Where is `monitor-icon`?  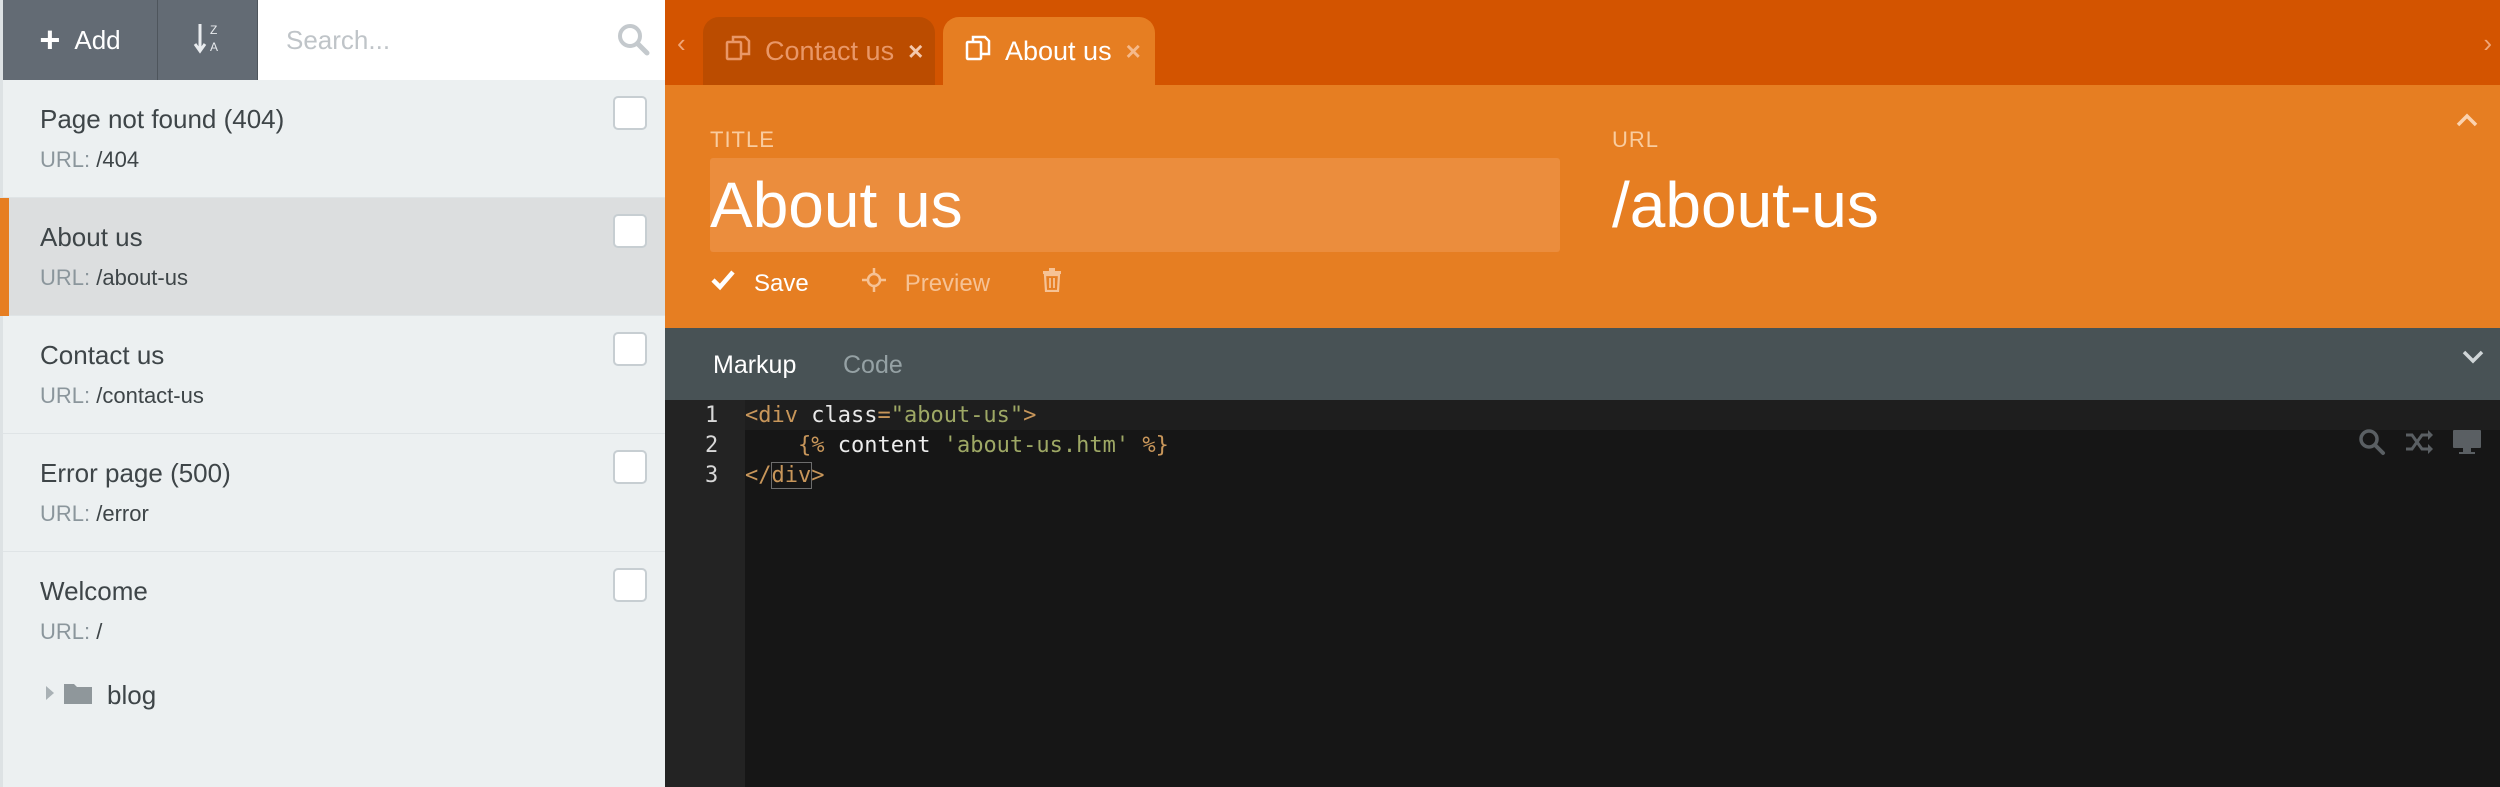
monitor-icon is located at coordinates (2467, 444).